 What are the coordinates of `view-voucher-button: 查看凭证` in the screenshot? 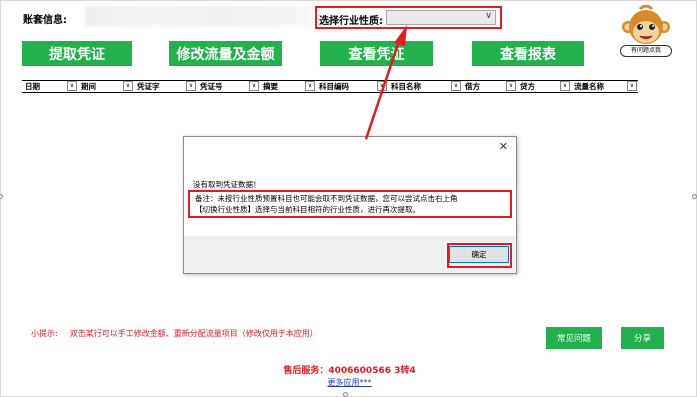 It's located at (376, 53).